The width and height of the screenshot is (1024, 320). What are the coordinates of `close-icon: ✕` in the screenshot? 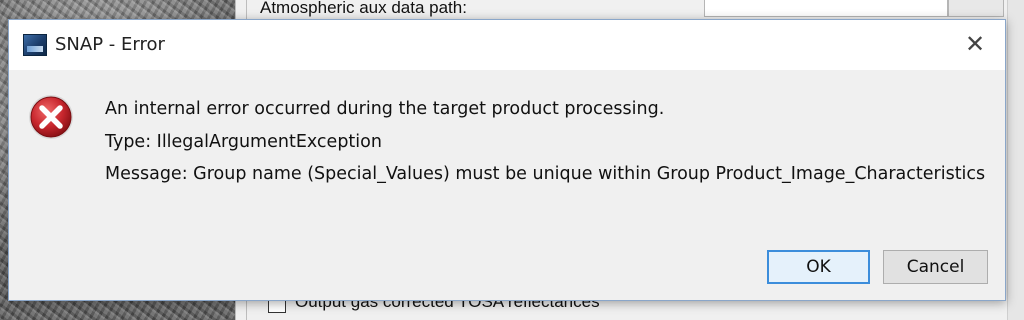 It's located at (975, 44).